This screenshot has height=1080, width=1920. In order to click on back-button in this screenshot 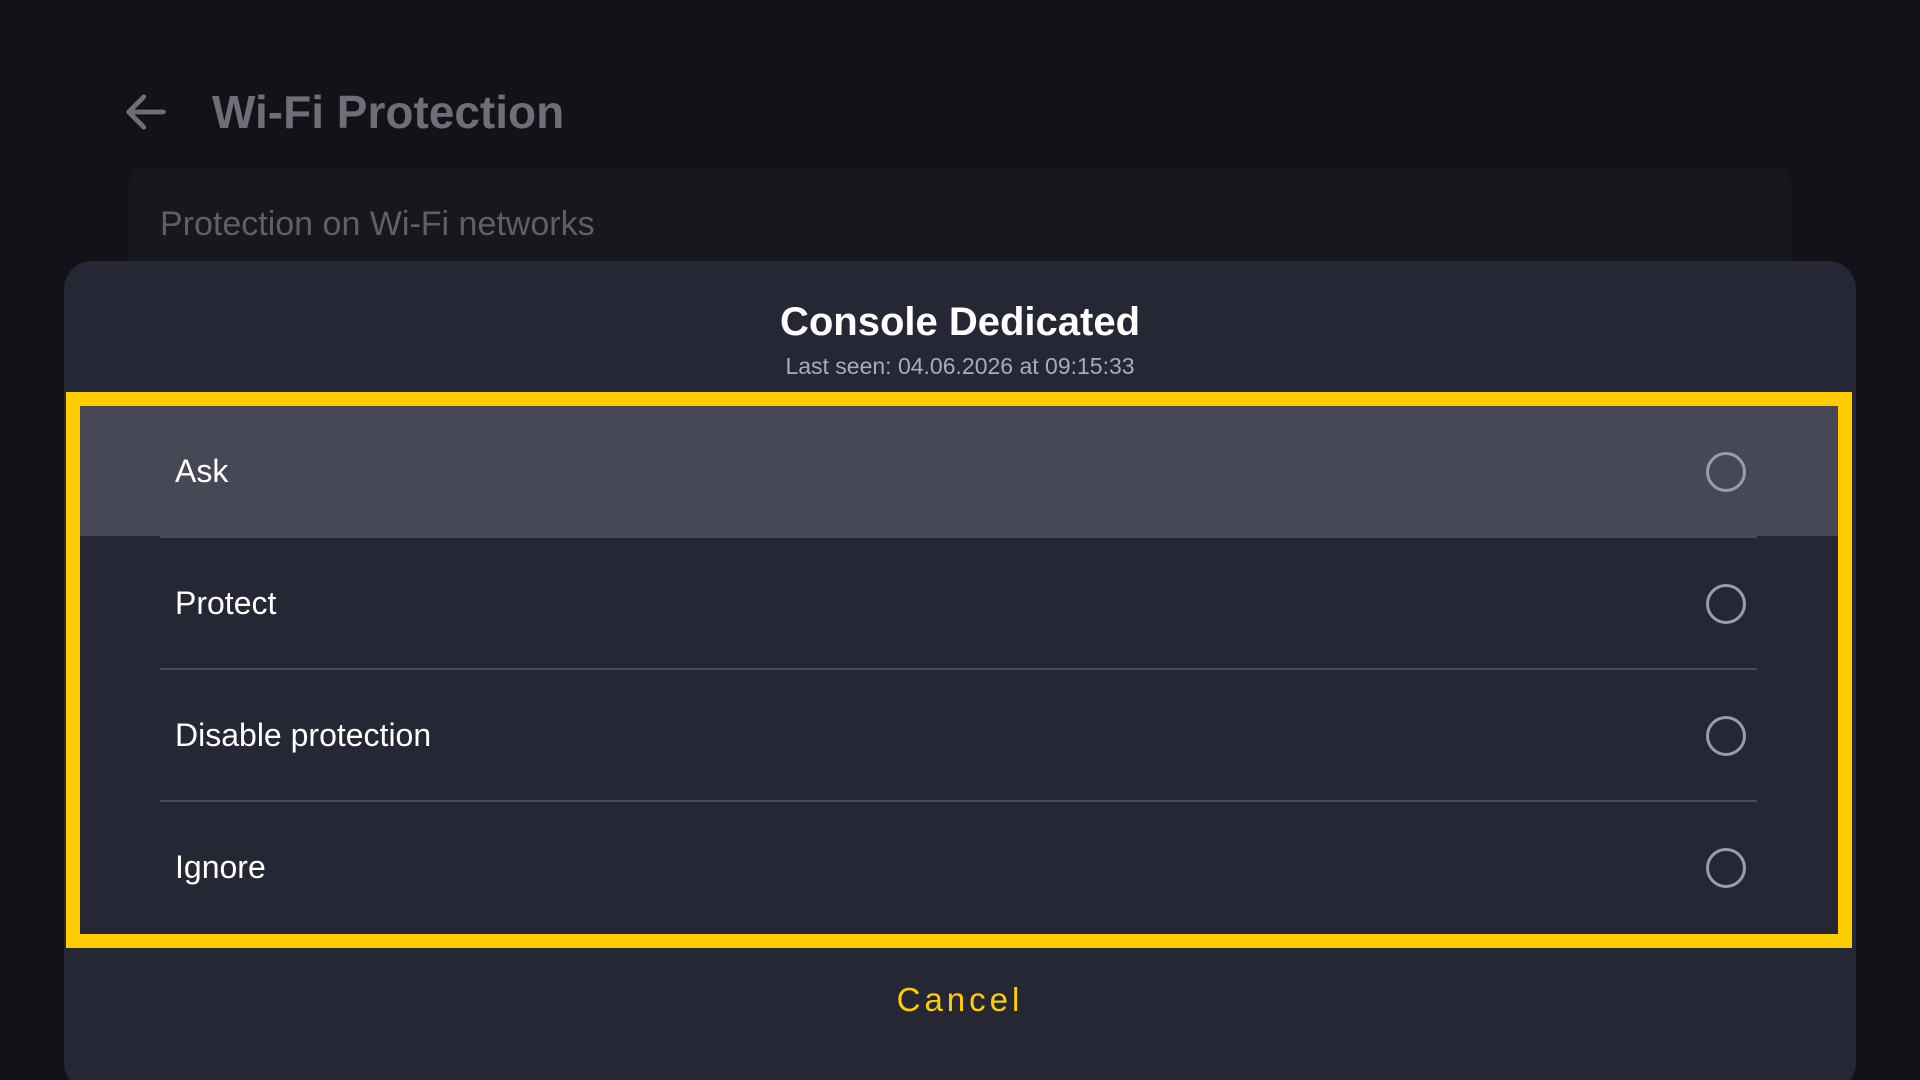, I will do `click(146, 112)`.